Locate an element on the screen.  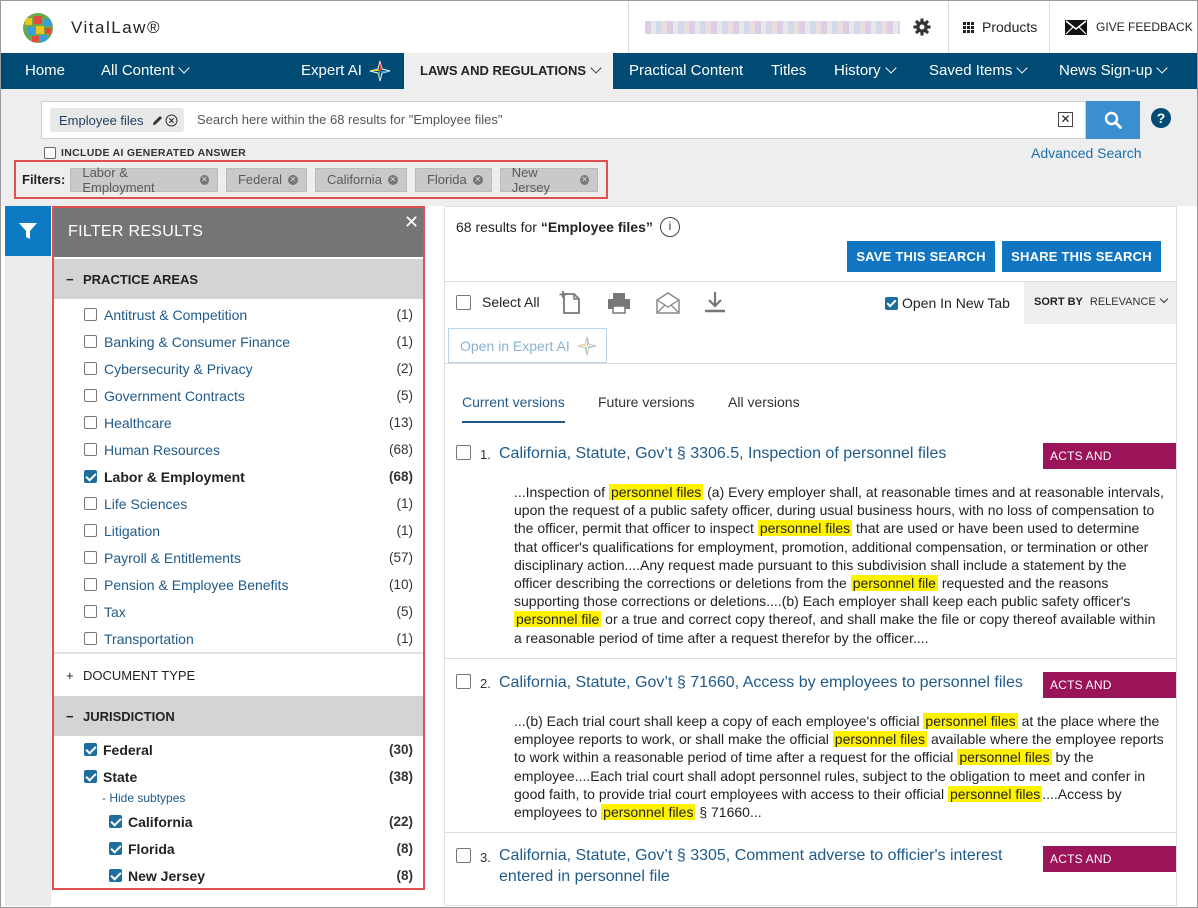
section-document-type: + DOCUMENT TYPE is located at coordinates (238, 675).